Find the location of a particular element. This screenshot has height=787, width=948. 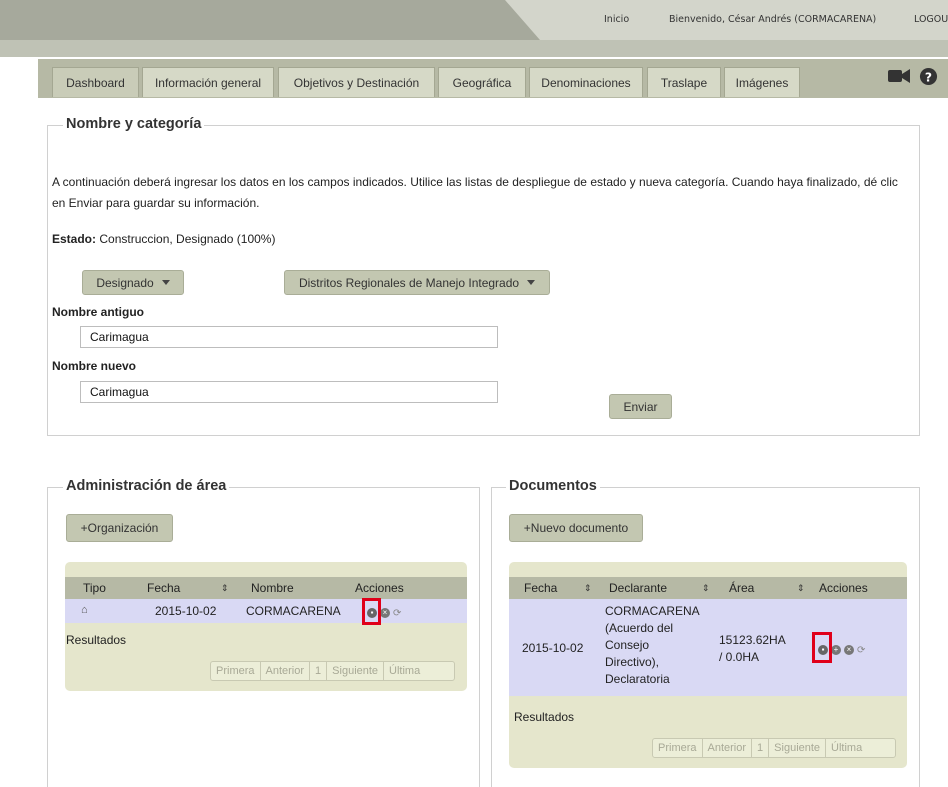

category-dropdown: Distritos Regionales de Manejo Integrado is located at coordinates (417, 282).